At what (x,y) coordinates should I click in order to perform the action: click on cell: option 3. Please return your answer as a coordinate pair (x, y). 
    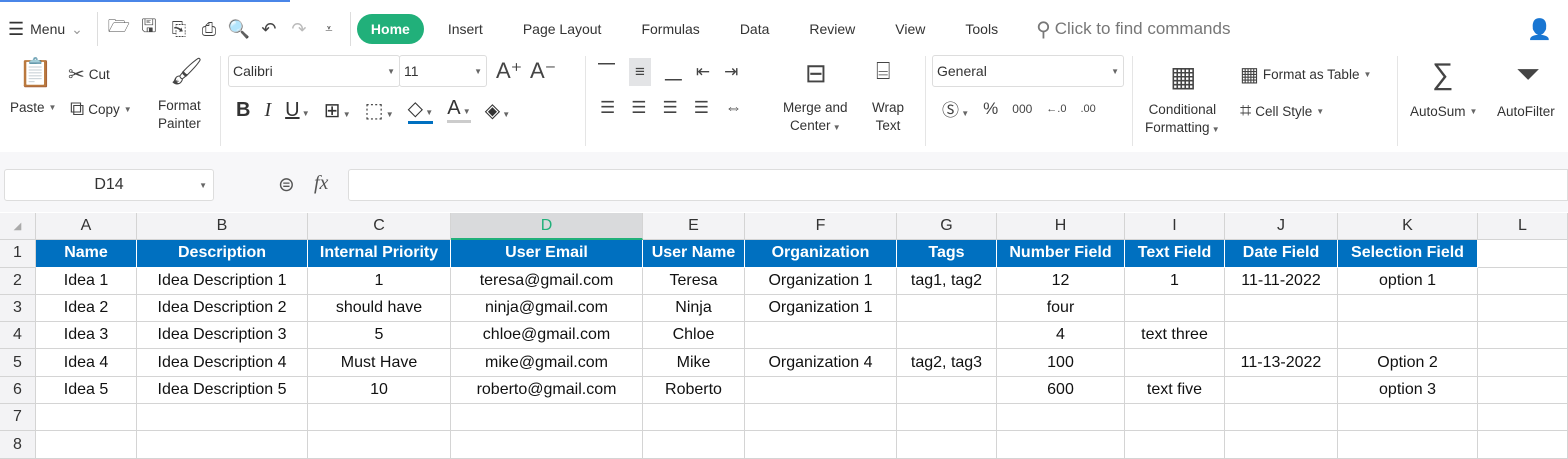
    Looking at the image, I should click on (1408, 390).